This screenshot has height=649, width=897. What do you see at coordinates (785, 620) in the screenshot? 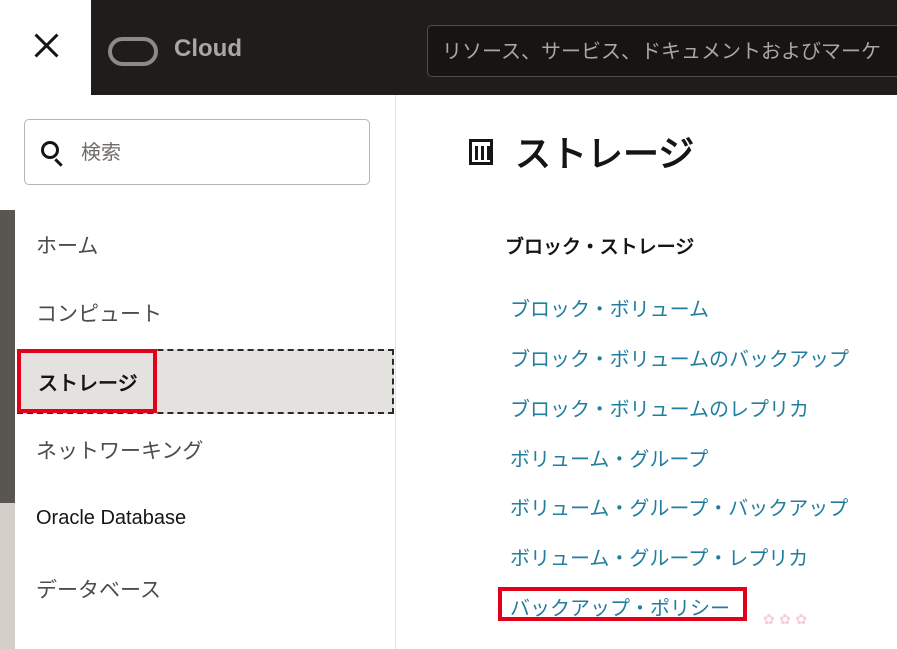
I see `watermark-logo: ✿ ✿ ✿` at bounding box center [785, 620].